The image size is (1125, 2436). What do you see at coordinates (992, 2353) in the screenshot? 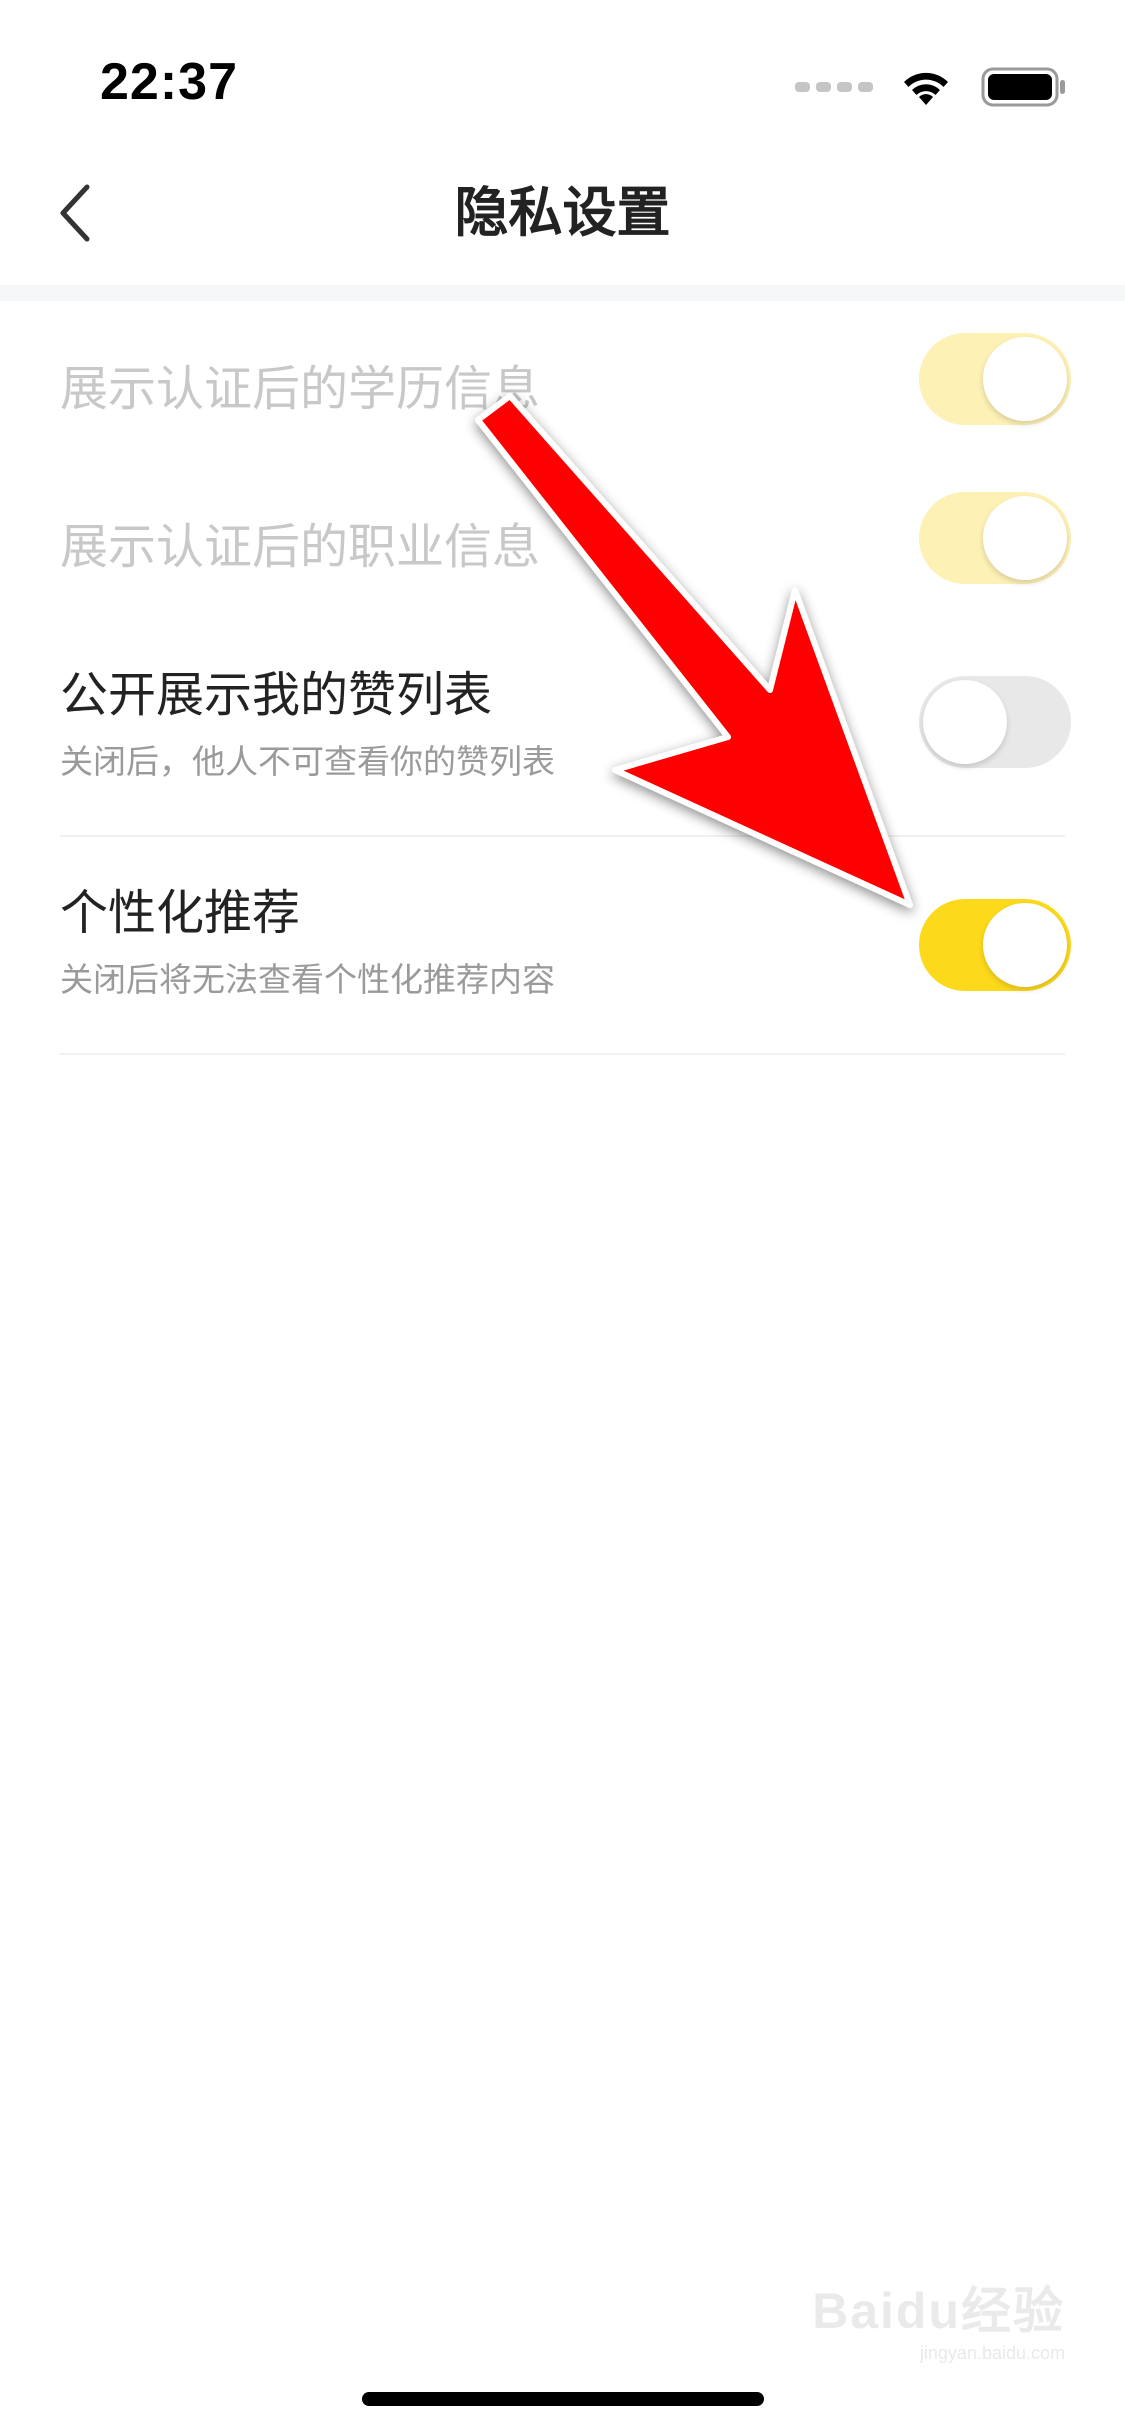
I see `watermark-url: jingyan.baidu.com` at bounding box center [992, 2353].